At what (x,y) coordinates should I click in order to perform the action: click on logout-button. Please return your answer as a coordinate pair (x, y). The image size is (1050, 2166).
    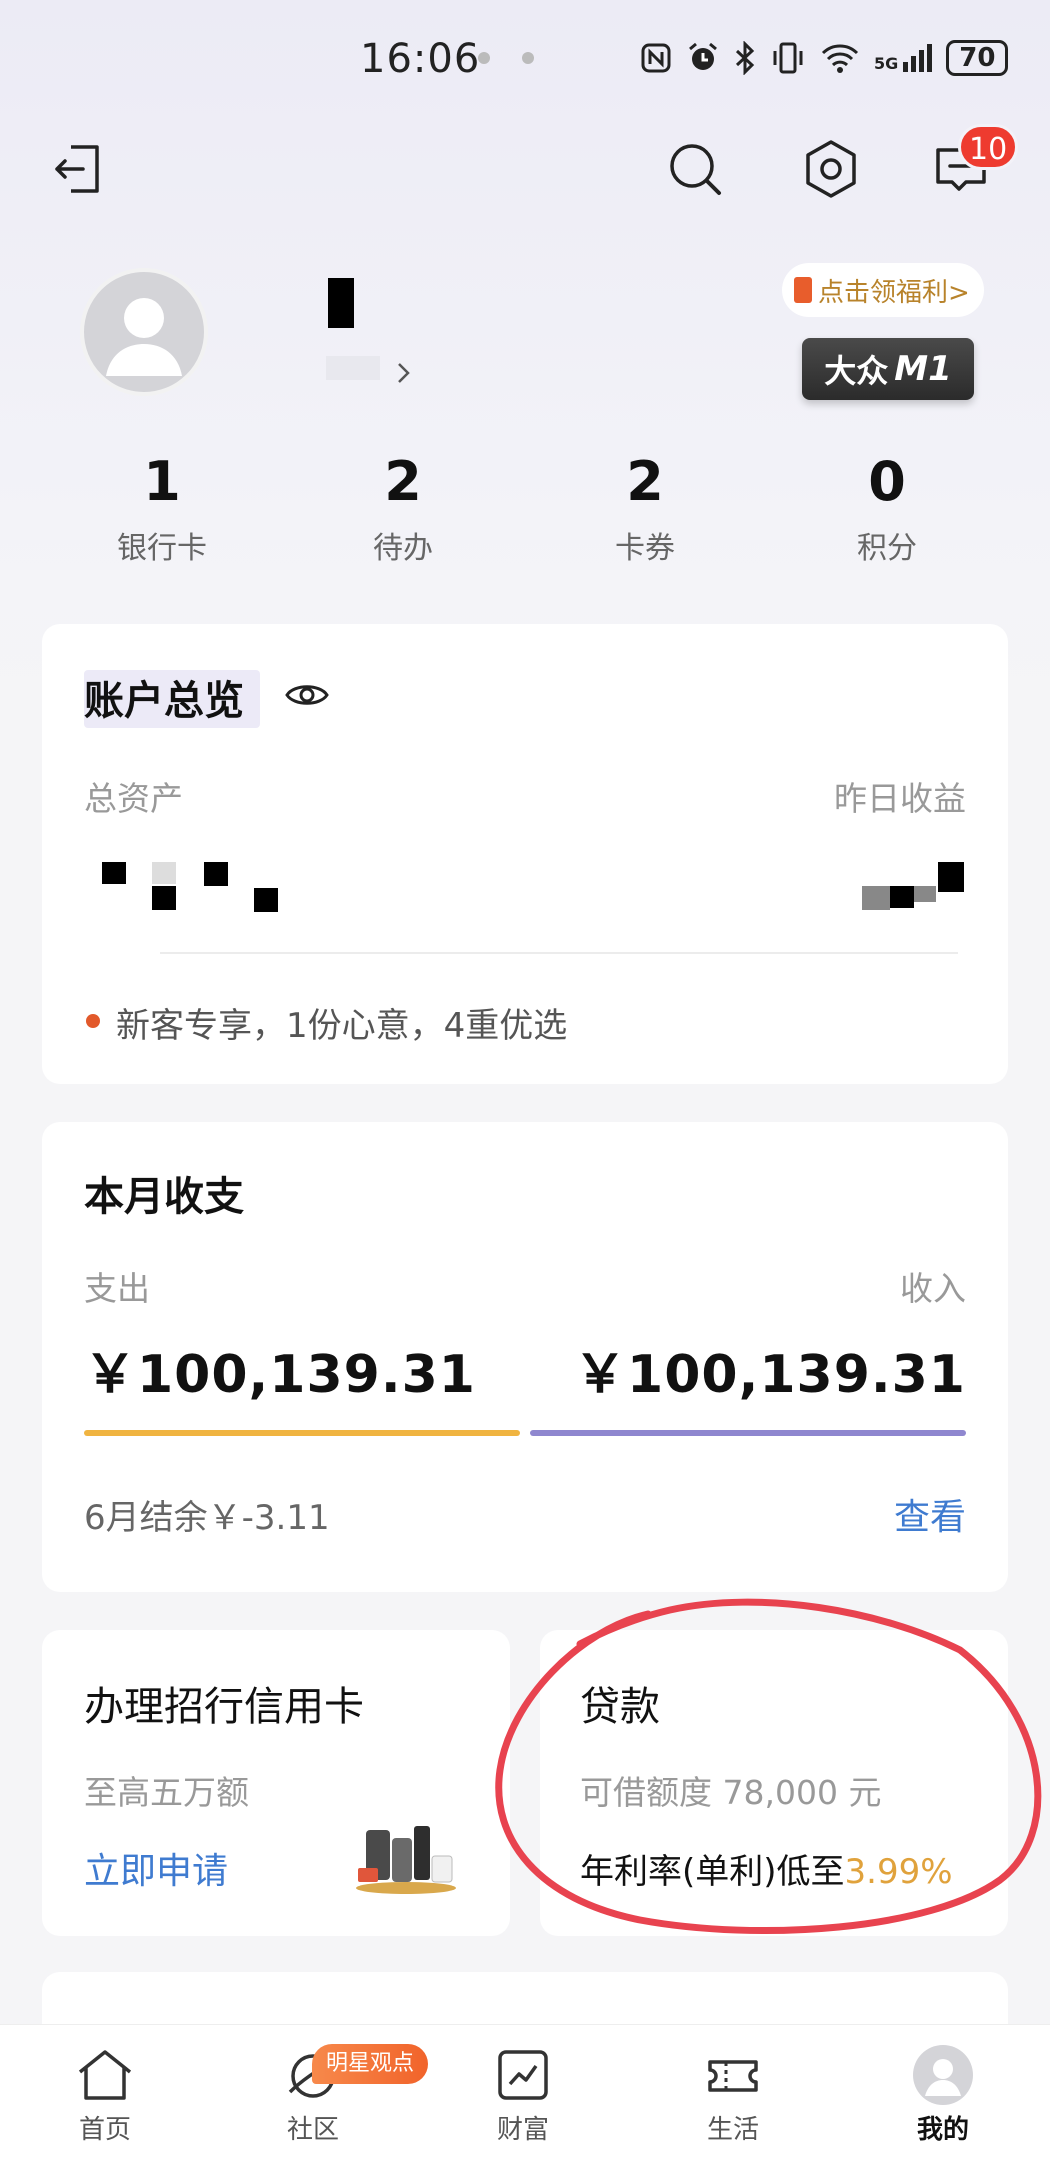
    Looking at the image, I should click on (77, 169).